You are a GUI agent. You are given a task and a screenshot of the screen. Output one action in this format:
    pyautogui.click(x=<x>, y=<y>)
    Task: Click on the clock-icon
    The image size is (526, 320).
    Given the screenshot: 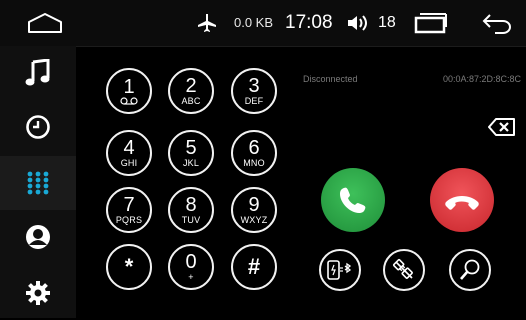 What is the action you would take?
    pyautogui.click(x=38, y=127)
    